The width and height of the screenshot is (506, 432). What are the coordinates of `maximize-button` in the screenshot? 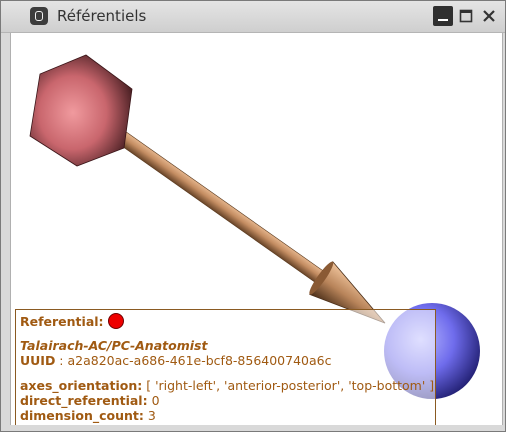 It's located at (466, 16).